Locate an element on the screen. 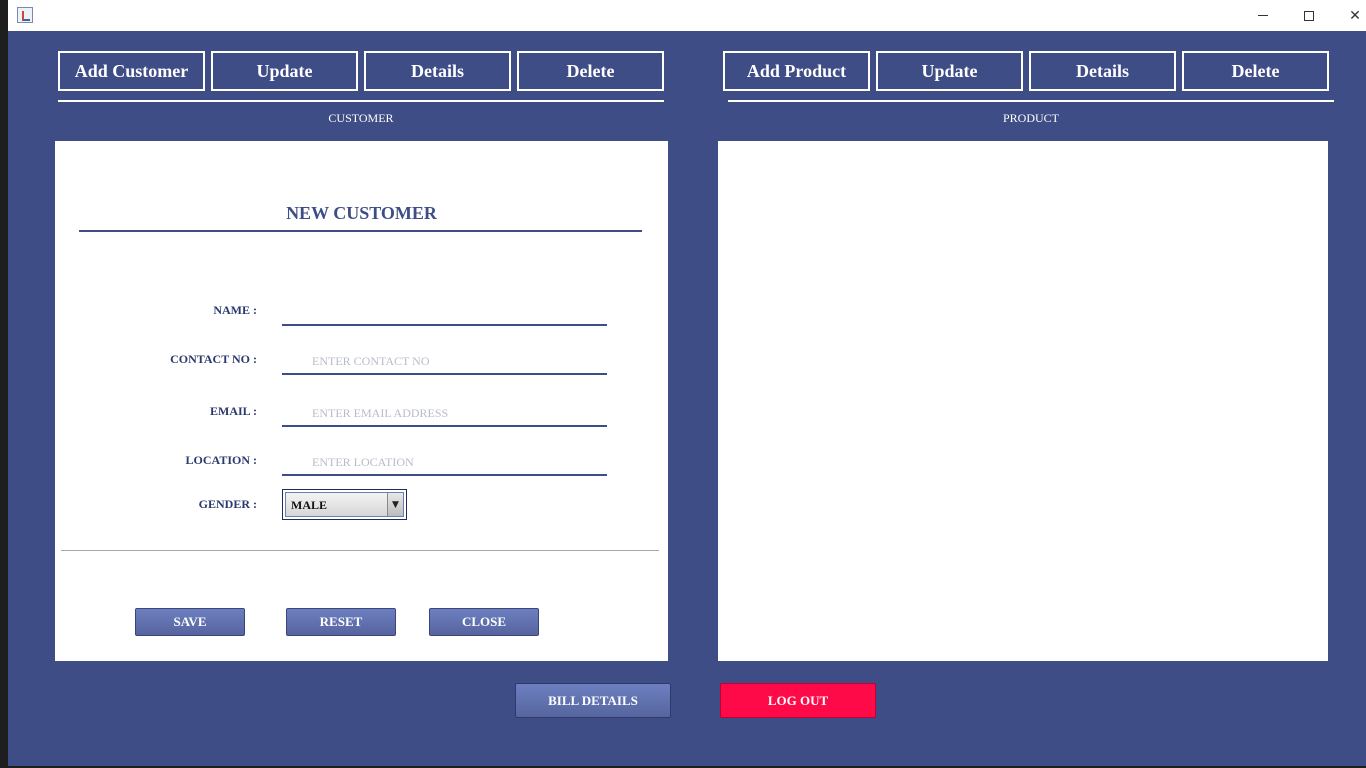  email-field is located at coordinates (444, 414).